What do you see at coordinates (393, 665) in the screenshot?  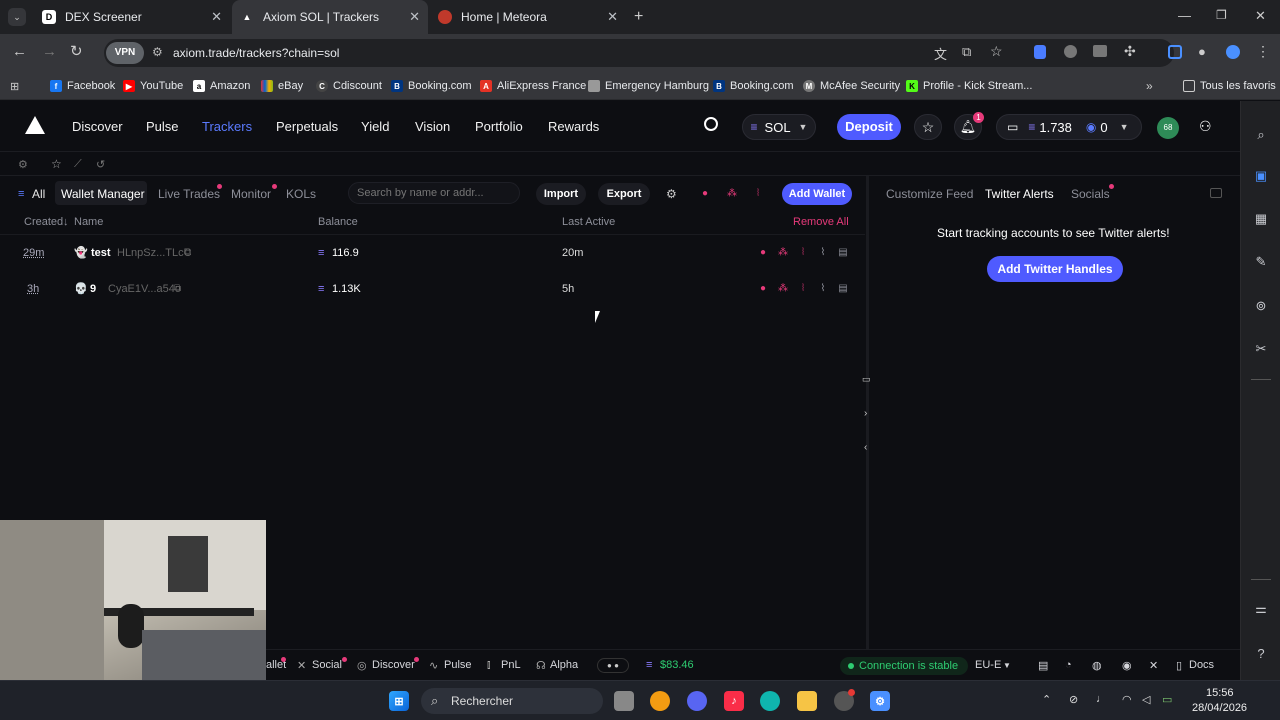 I see `footer-discover: Discover` at bounding box center [393, 665].